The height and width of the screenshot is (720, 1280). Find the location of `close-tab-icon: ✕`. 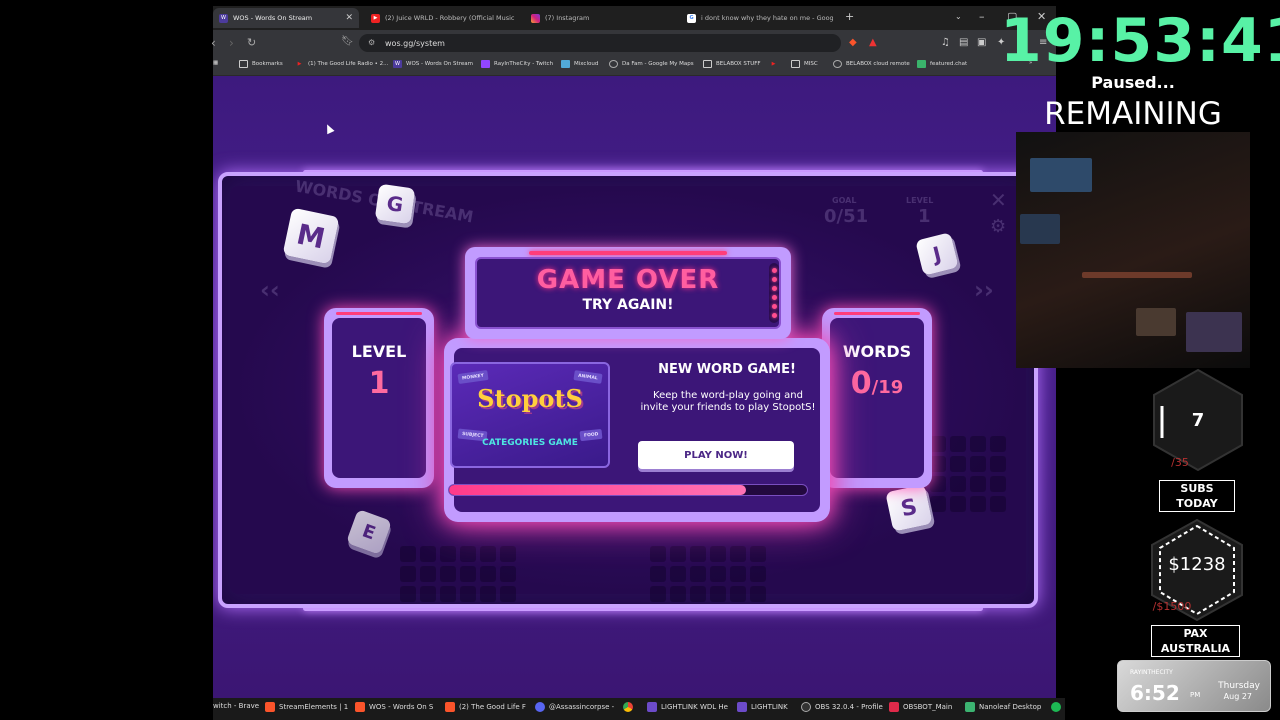

close-tab-icon: ✕ is located at coordinates (349, 18).